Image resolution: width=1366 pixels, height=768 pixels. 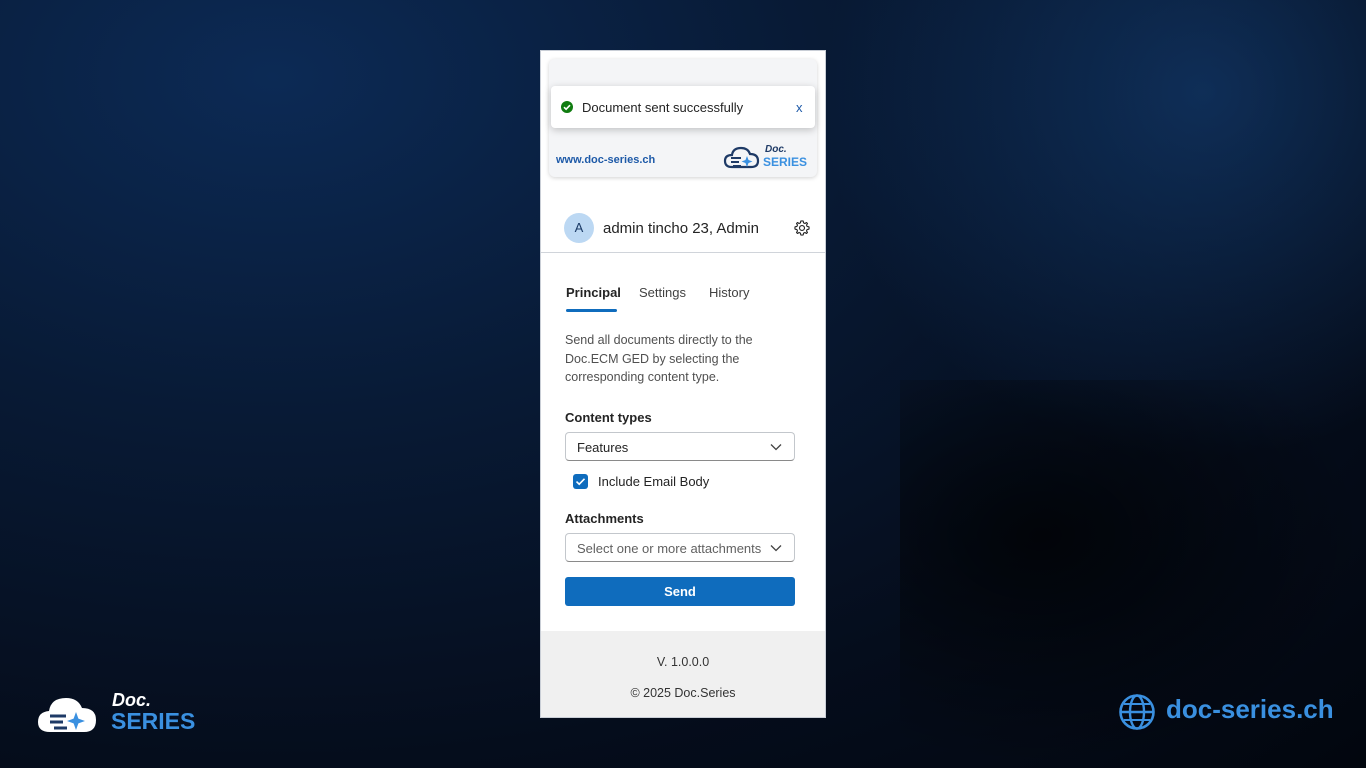 I want to click on user-header: A admin tincho 23, Admin, so click(x=683, y=231).